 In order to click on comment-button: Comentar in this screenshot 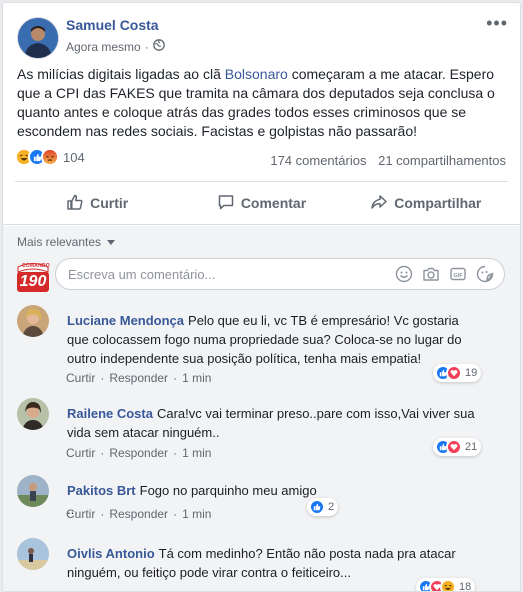, I will do `click(261, 203)`.